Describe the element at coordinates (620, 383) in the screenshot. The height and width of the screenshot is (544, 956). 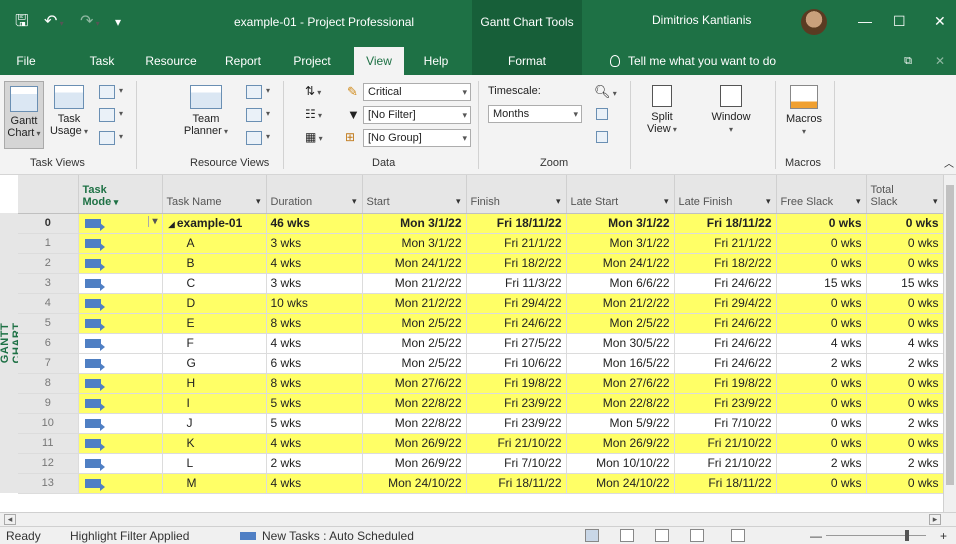
I see `late-start-cell: Mon 27/6/22` at that location.